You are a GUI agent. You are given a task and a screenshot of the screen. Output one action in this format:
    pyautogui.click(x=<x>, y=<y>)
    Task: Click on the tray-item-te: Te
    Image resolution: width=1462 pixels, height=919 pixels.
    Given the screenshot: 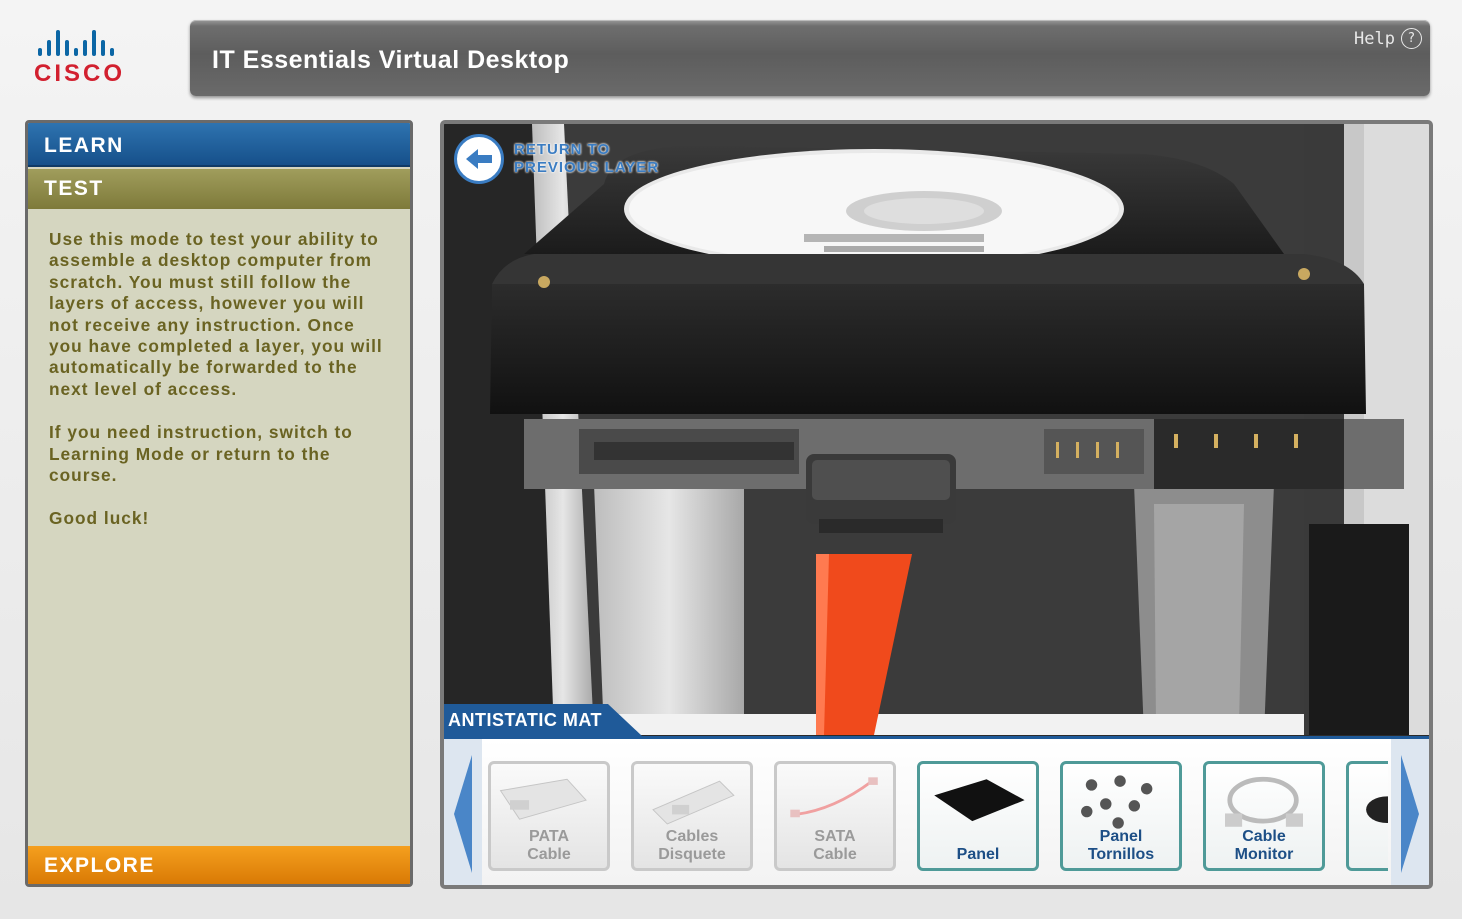 What is the action you would take?
    pyautogui.click(x=1367, y=816)
    